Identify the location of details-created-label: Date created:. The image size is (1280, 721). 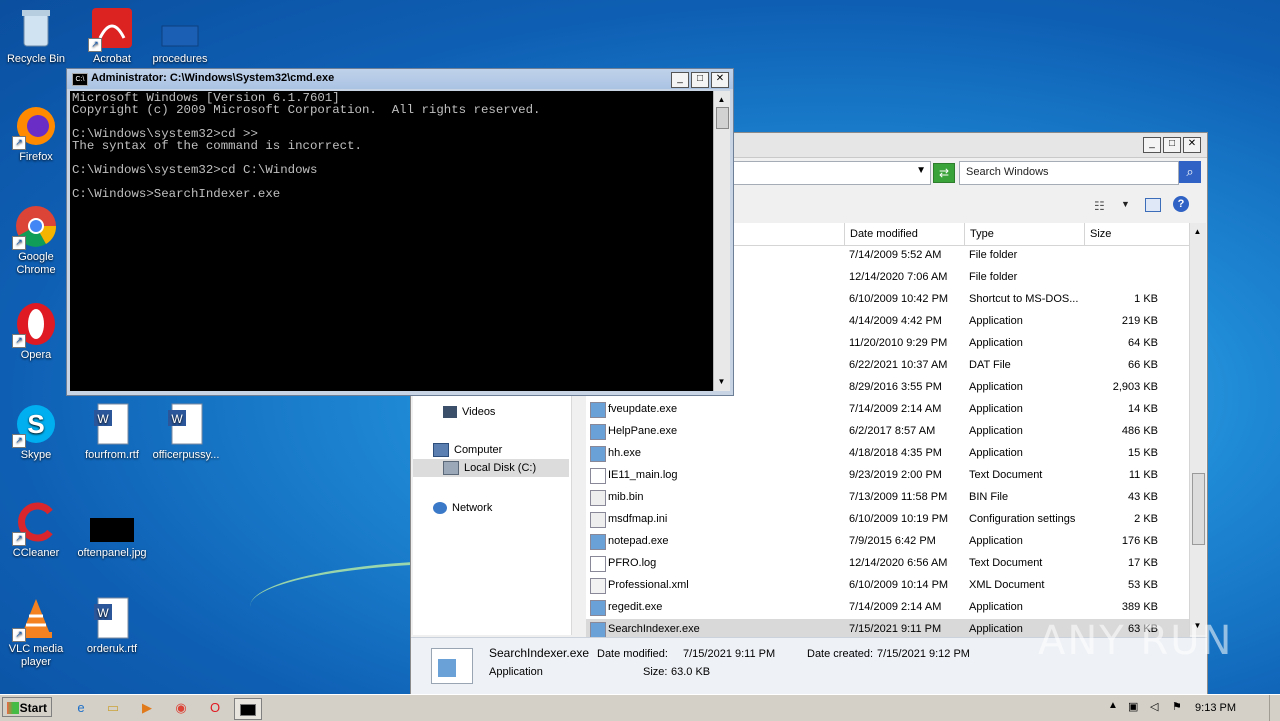
(840, 654).